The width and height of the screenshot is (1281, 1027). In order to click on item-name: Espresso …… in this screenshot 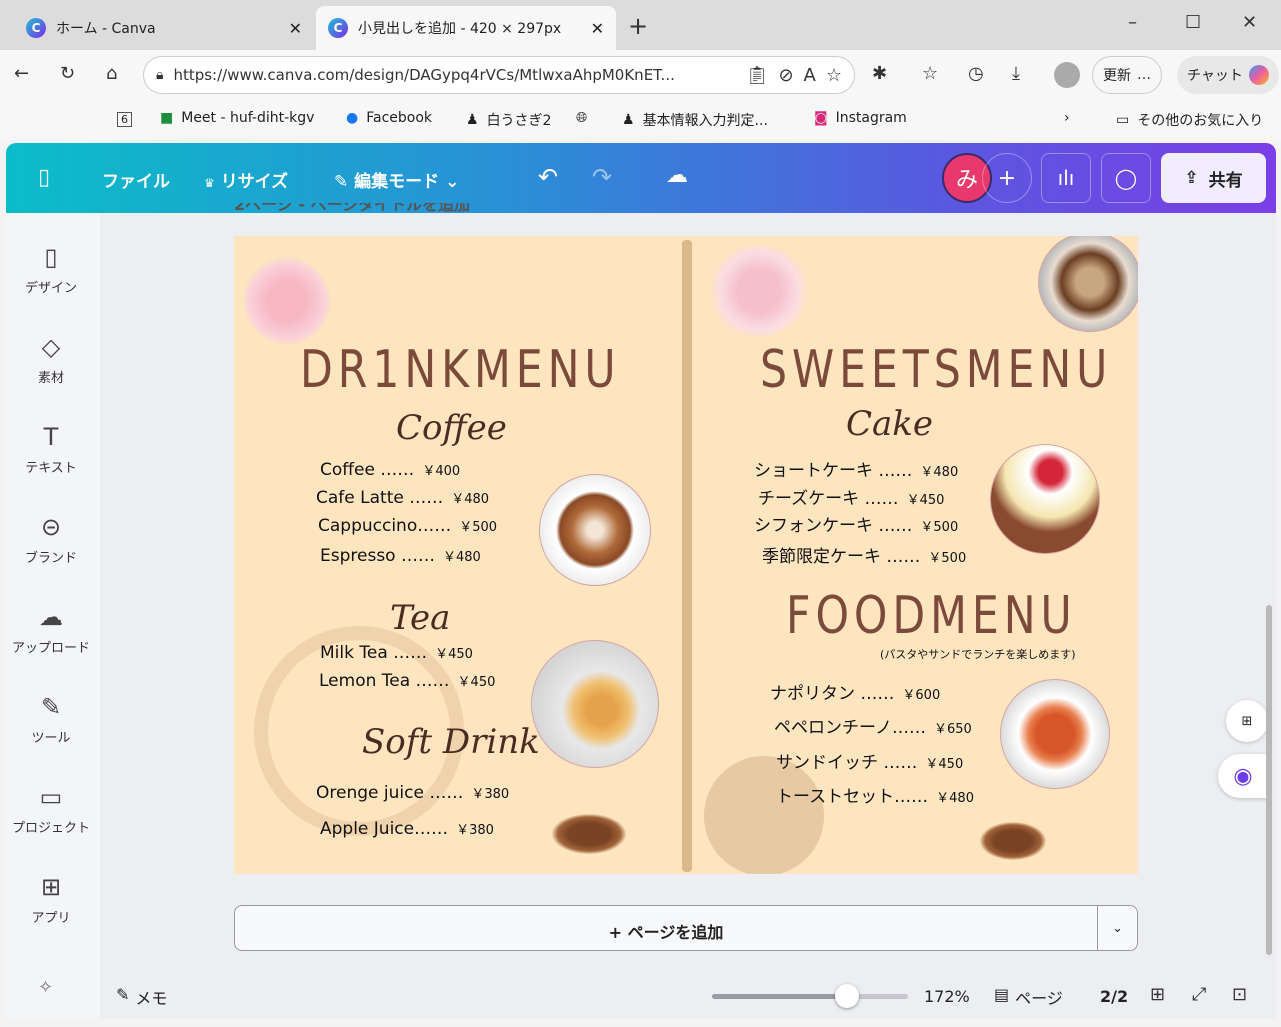, I will do `click(377, 556)`.